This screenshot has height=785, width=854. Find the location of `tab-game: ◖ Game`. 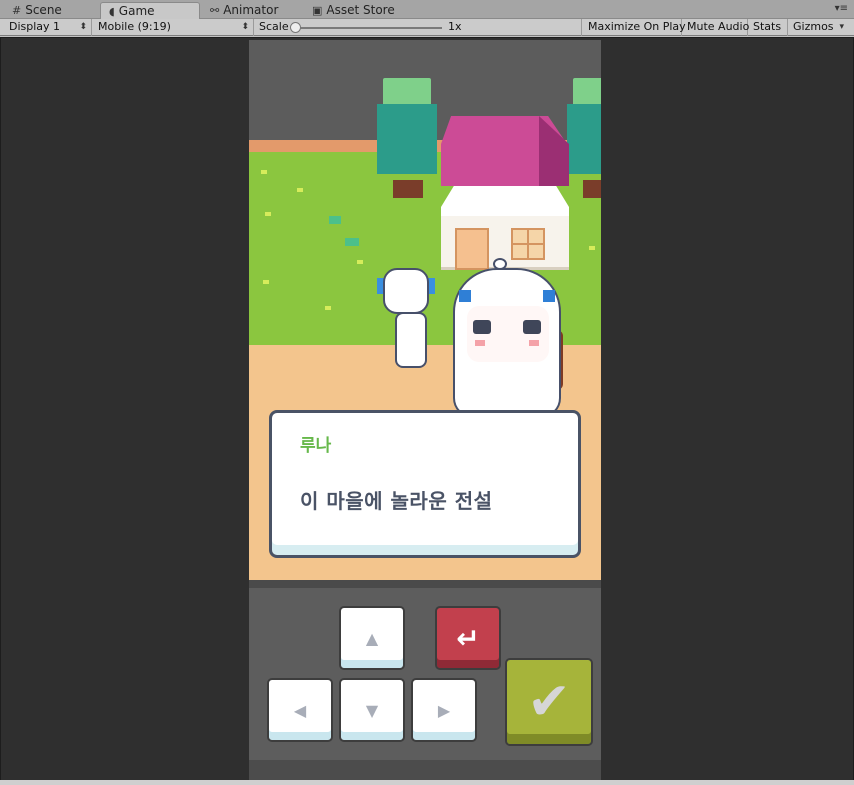

tab-game: ◖ Game is located at coordinates (150, 10).